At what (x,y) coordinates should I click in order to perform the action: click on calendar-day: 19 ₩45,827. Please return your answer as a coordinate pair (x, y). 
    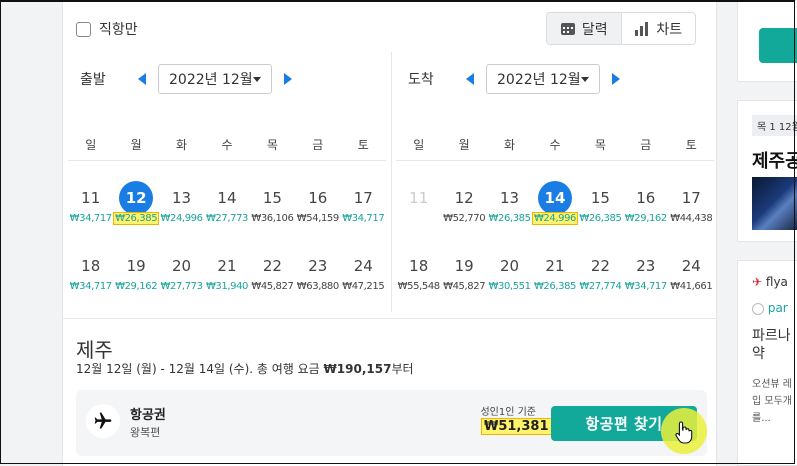
    Looking at the image, I should click on (463, 270).